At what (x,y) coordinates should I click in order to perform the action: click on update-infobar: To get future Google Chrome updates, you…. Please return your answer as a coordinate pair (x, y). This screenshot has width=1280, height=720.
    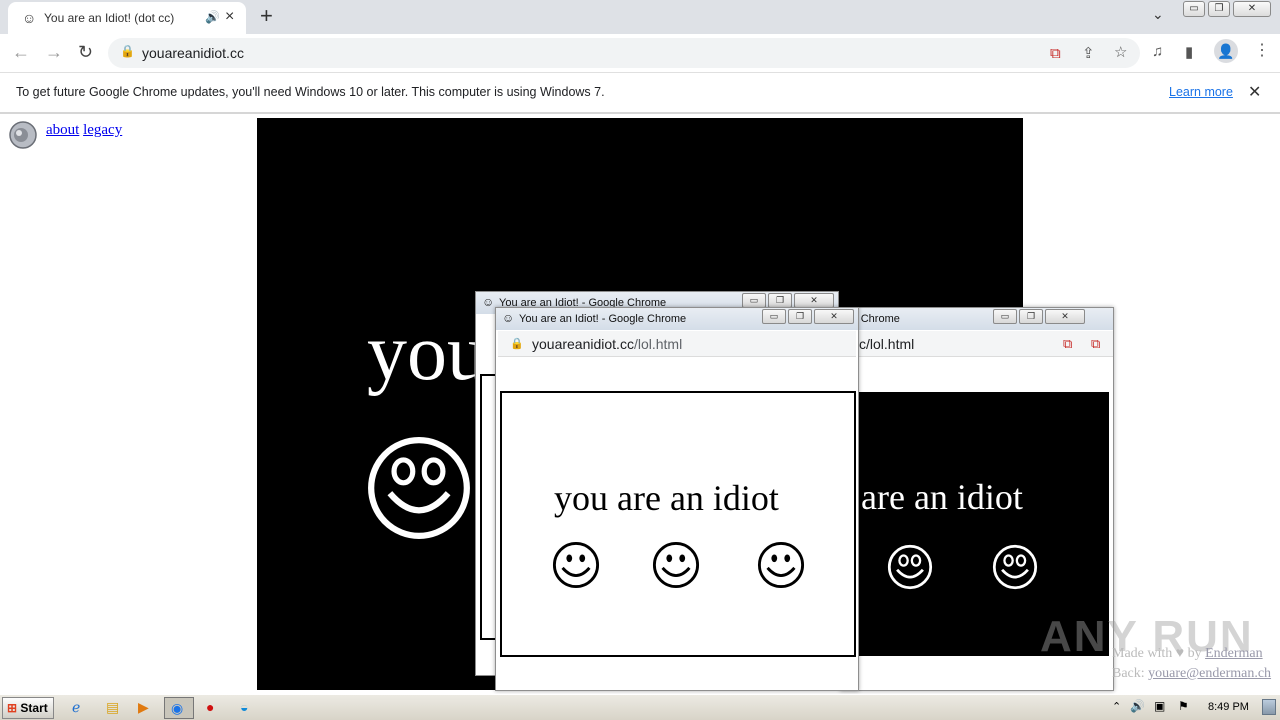
    Looking at the image, I should click on (640, 93).